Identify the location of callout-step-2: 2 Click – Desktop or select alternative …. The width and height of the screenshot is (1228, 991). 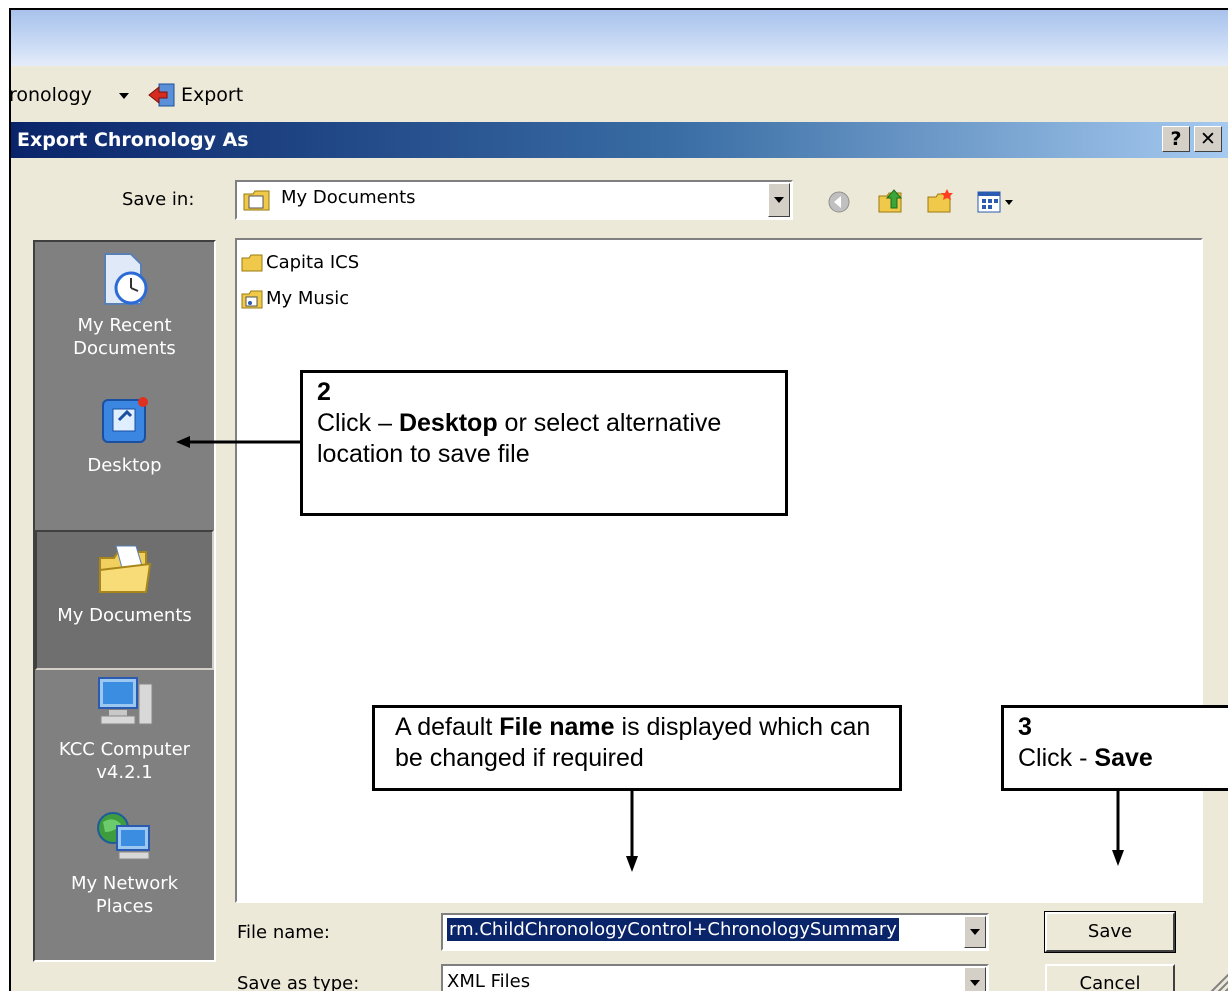
(544, 443).